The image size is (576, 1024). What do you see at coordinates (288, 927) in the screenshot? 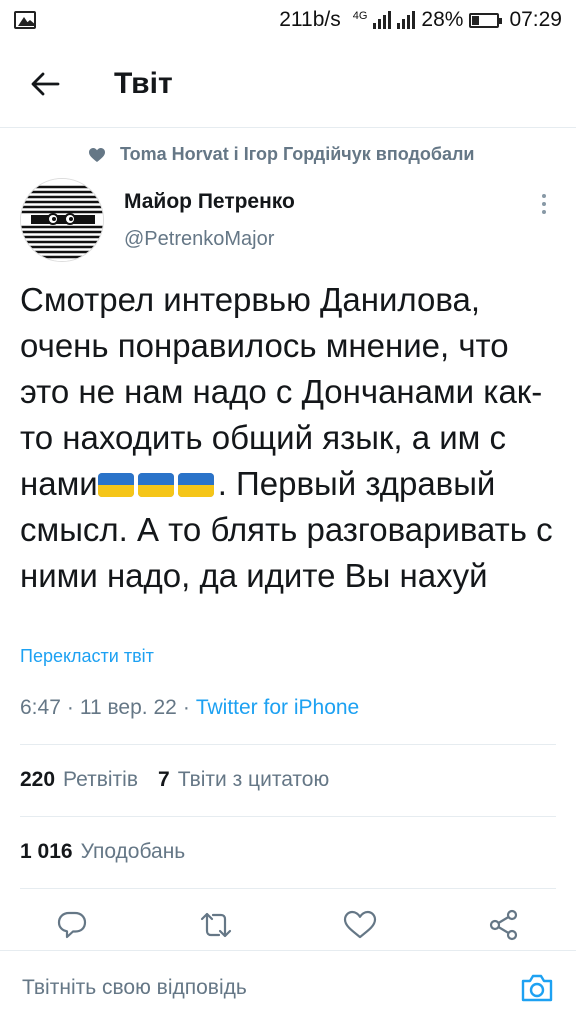
I see `tweet-action-bar` at bounding box center [288, 927].